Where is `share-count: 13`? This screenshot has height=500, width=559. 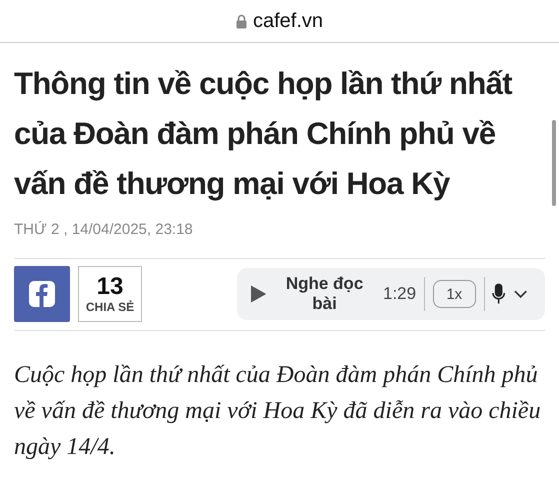
share-count: 13 is located at coordinates (110, 287).